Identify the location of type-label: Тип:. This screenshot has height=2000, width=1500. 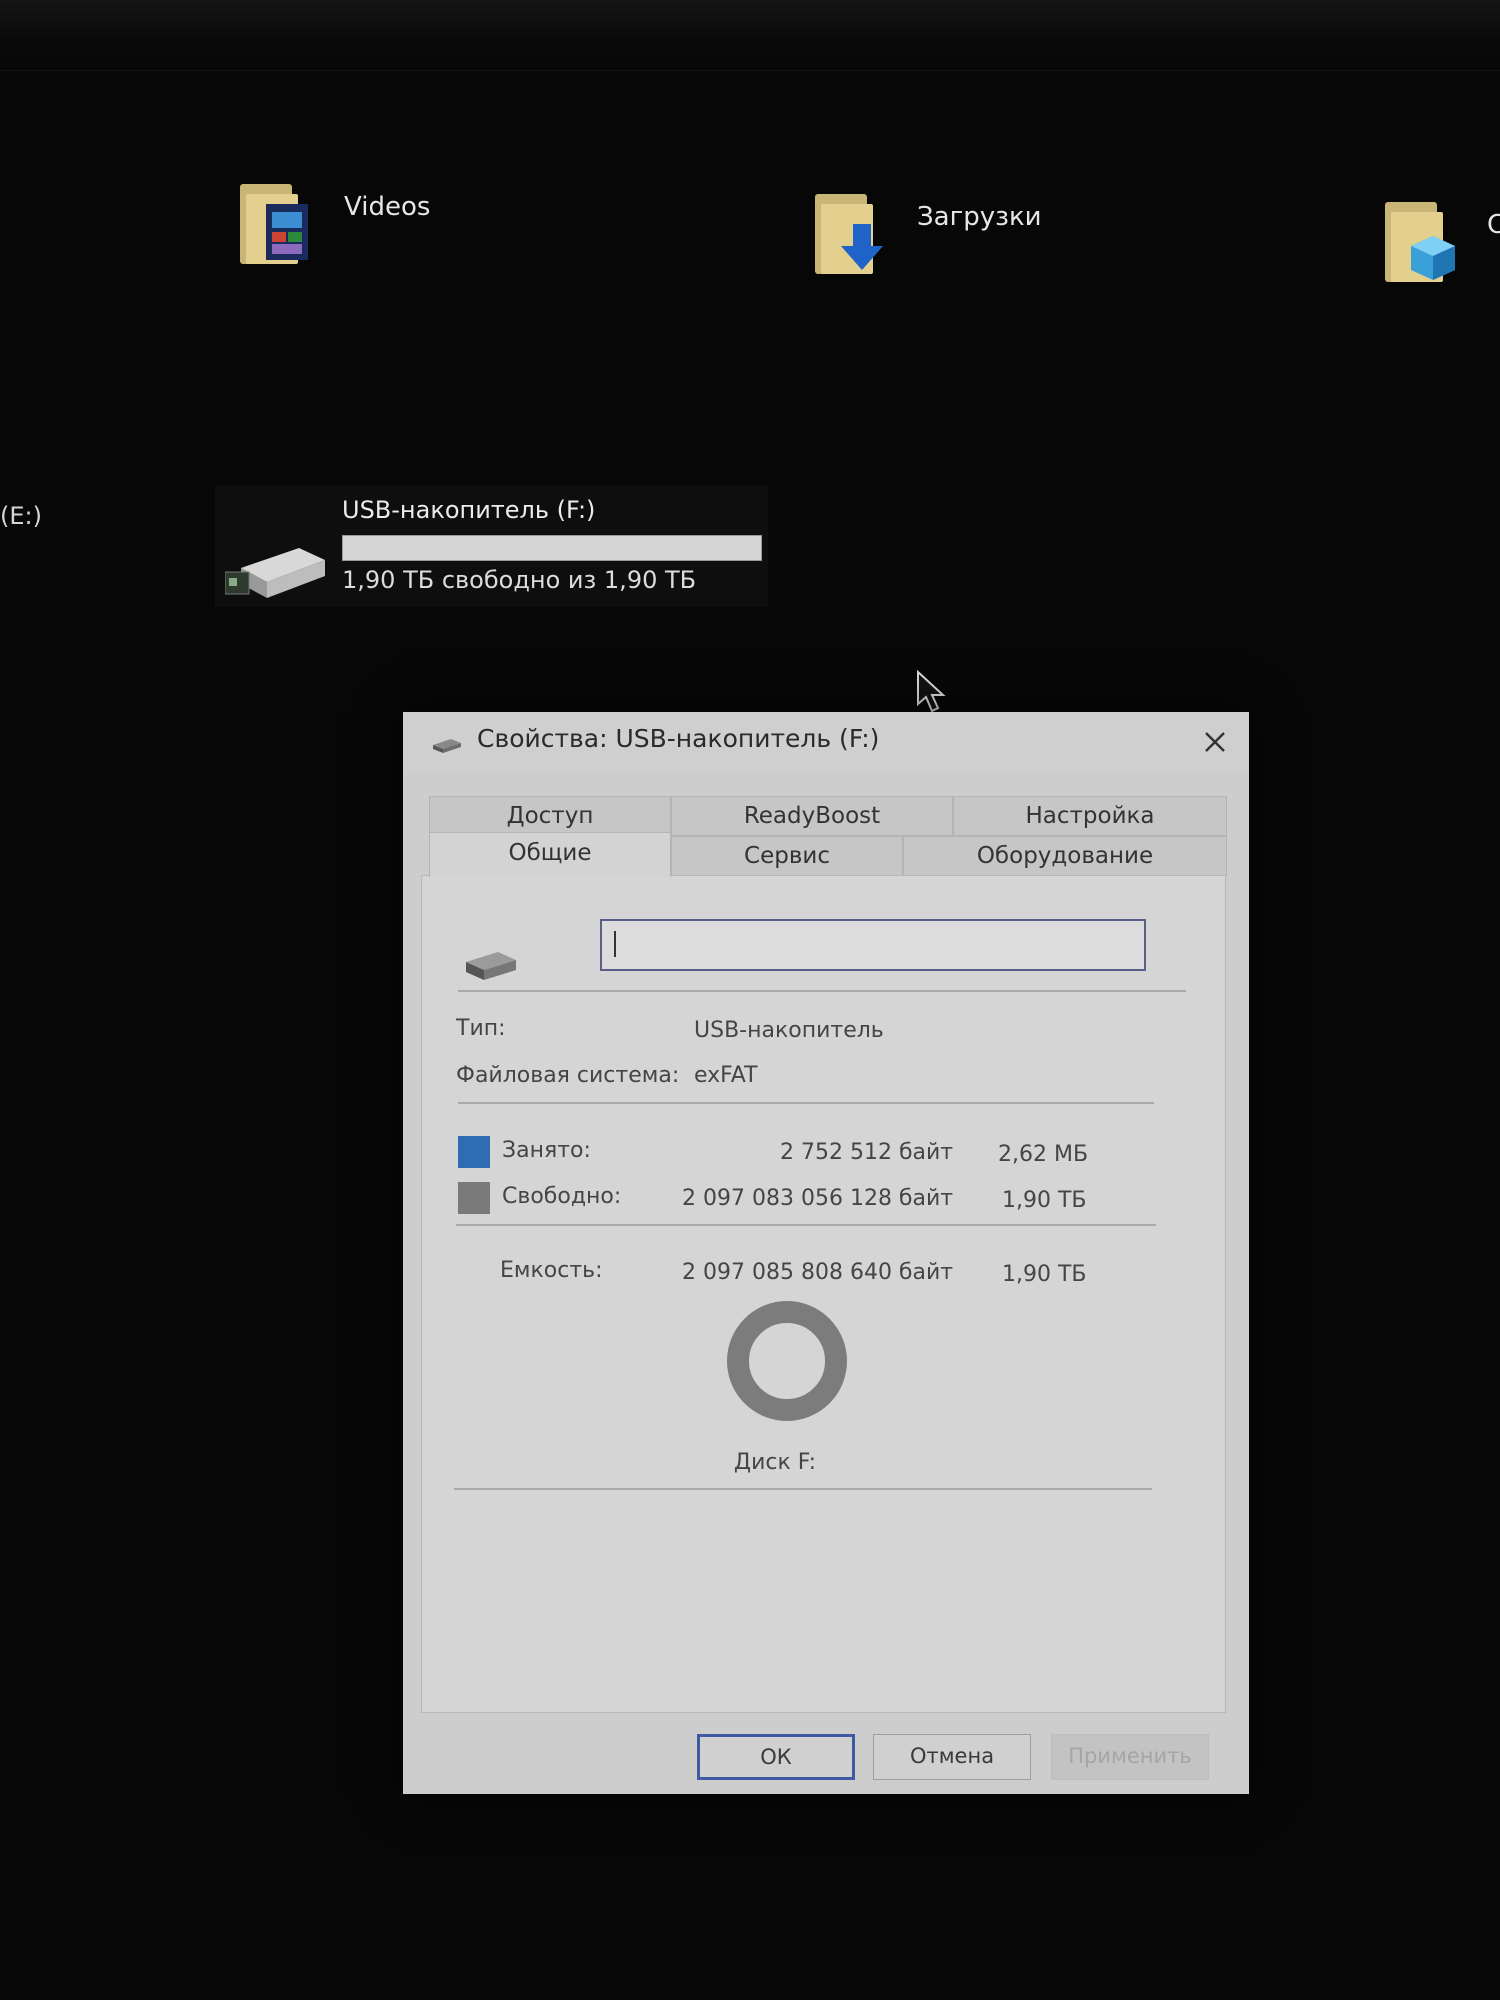
(481, 1028).